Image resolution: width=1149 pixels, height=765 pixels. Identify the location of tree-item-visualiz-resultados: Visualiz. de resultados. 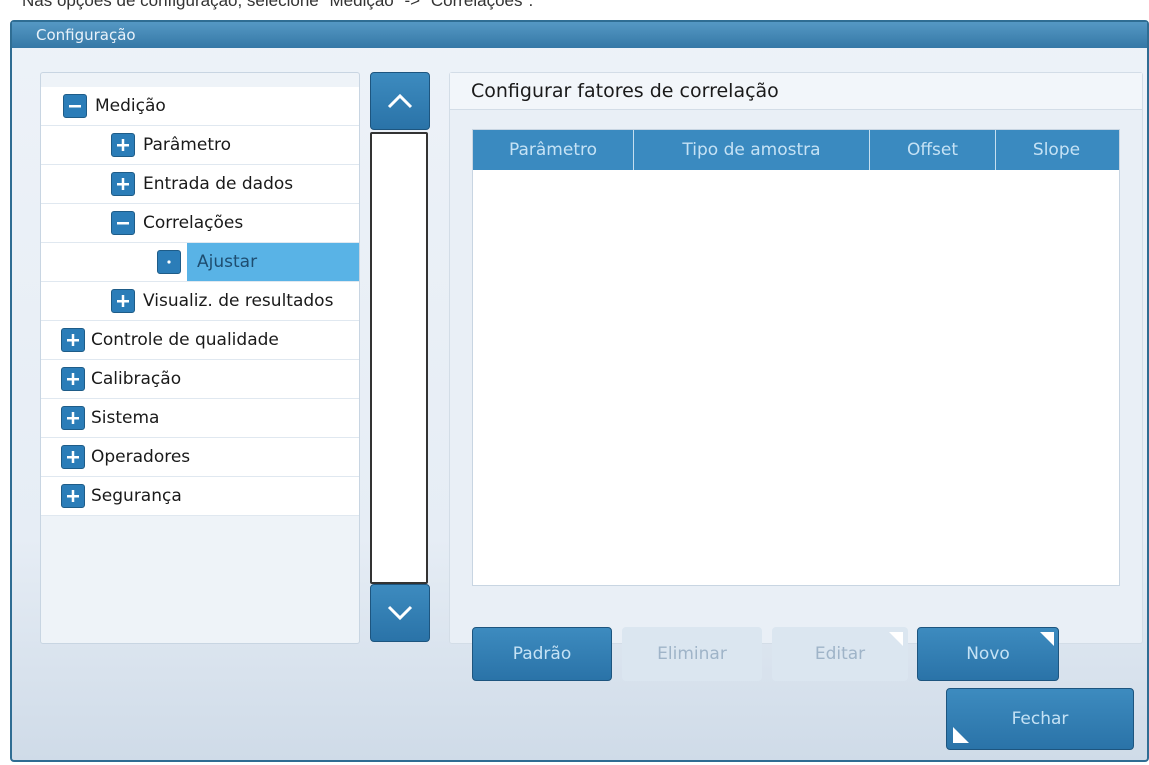
(200, 301).